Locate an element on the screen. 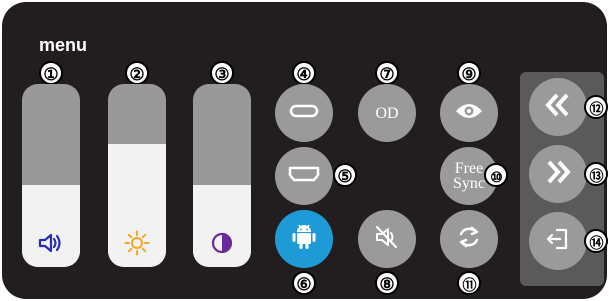 The height and width of the screenshot is (301, 609). hdmi-icon is located at coordinates (304, 176).